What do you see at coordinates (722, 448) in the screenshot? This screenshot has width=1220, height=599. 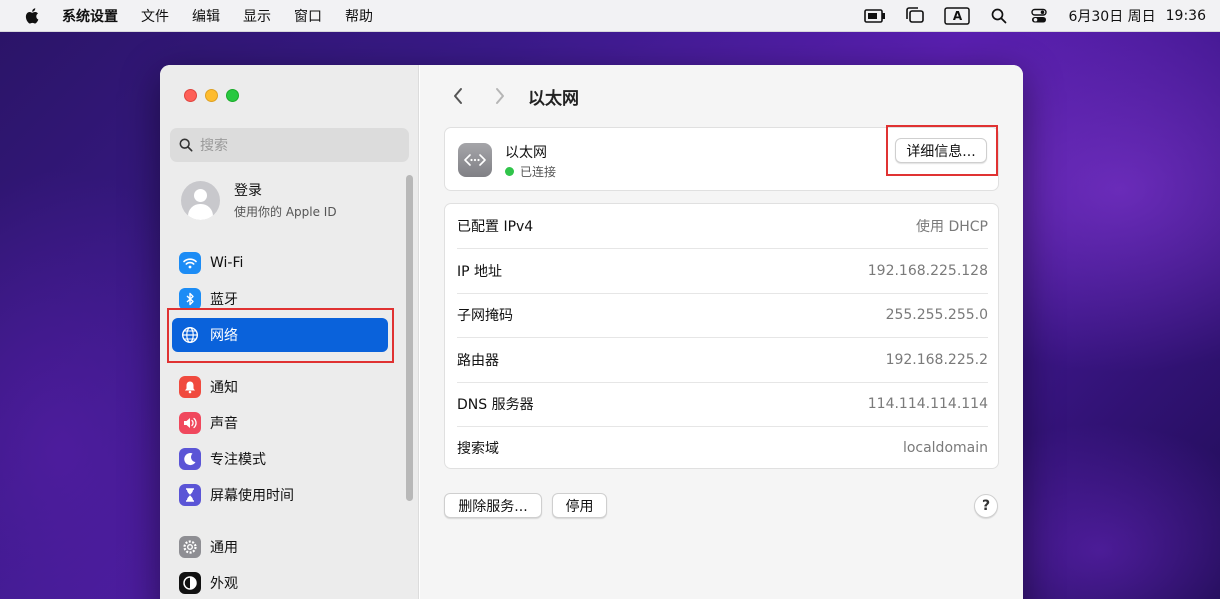 I see `info-row-search-domain: 搜索域 localdomain` at bounding box center [722, 448].